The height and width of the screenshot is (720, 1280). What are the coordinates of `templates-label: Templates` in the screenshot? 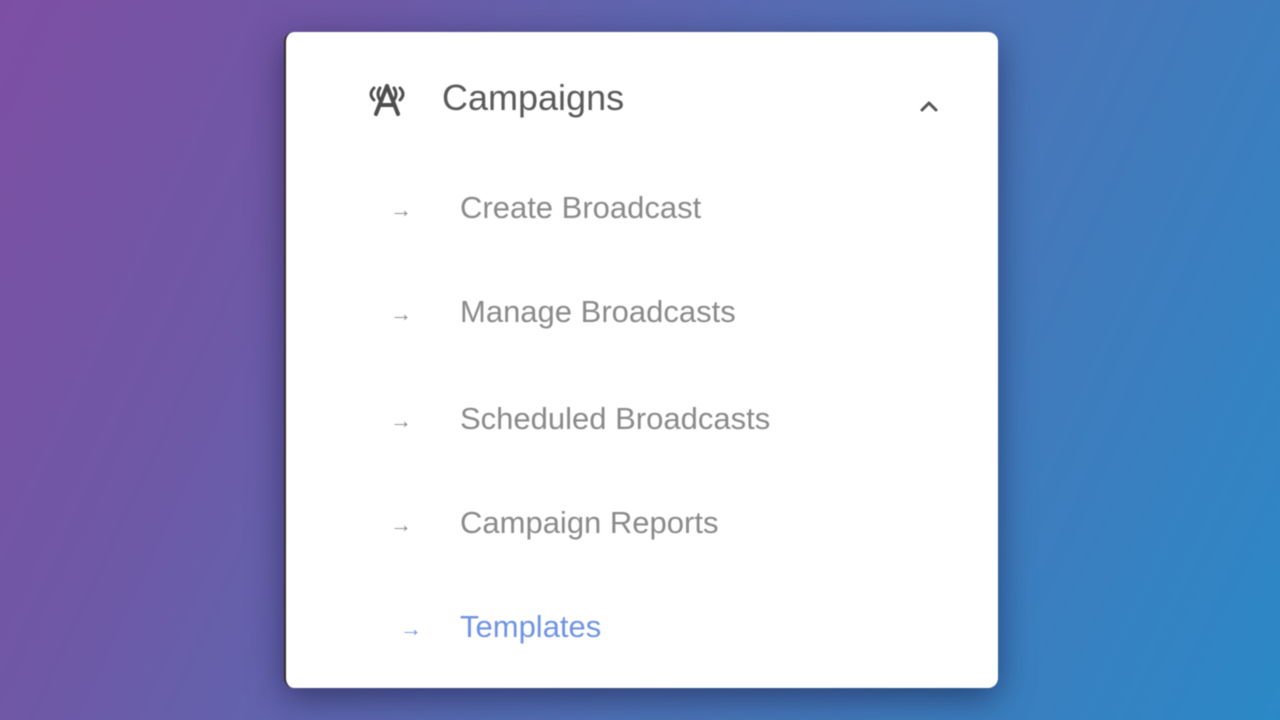 It's located at (531, 626).